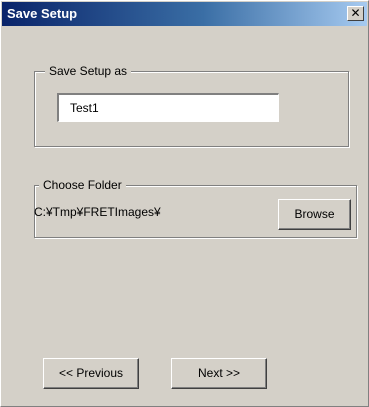 The width and height of the screenshot is (369, 407). I want to click on choose-folder-group-label: Choose Folder, so click(82, 185).